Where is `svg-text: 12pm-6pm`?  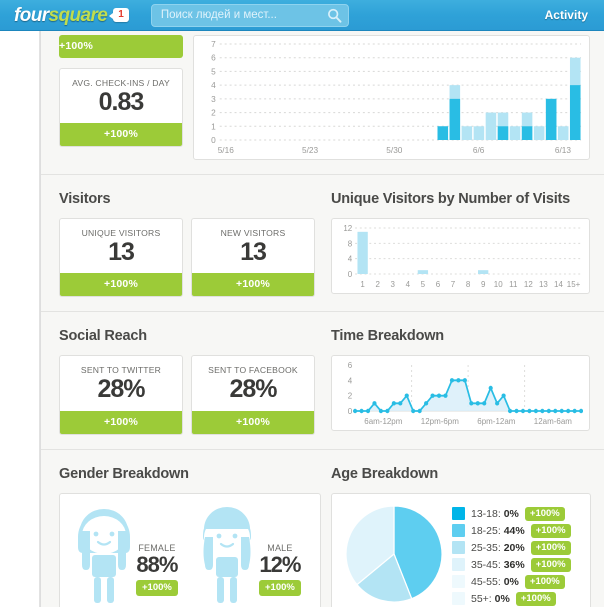 svg-text: 12pm-6pm is located at coordinates (440, 421).